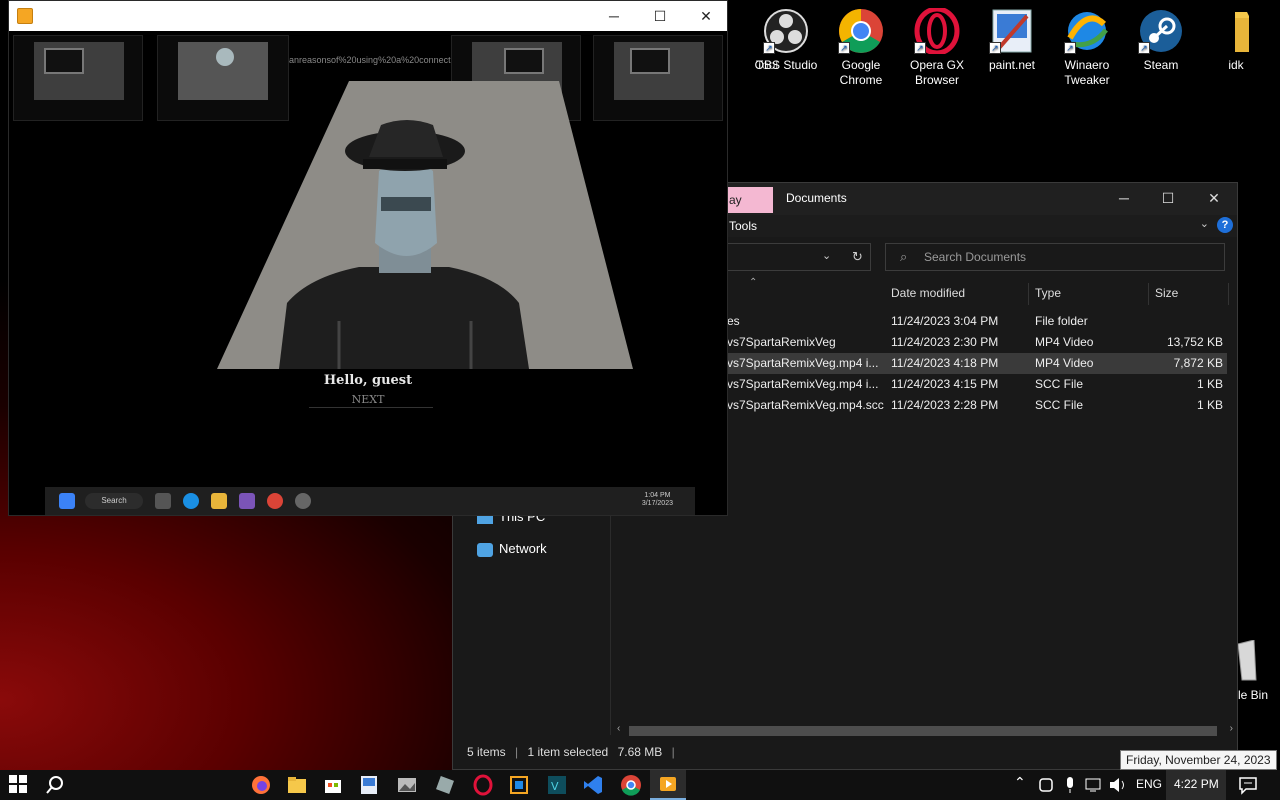 The width and height of the screenshot is (1280, 800). Describe the element at coordinates (749, 200) in the screenshot. I see `context-tab: ay` at that location.